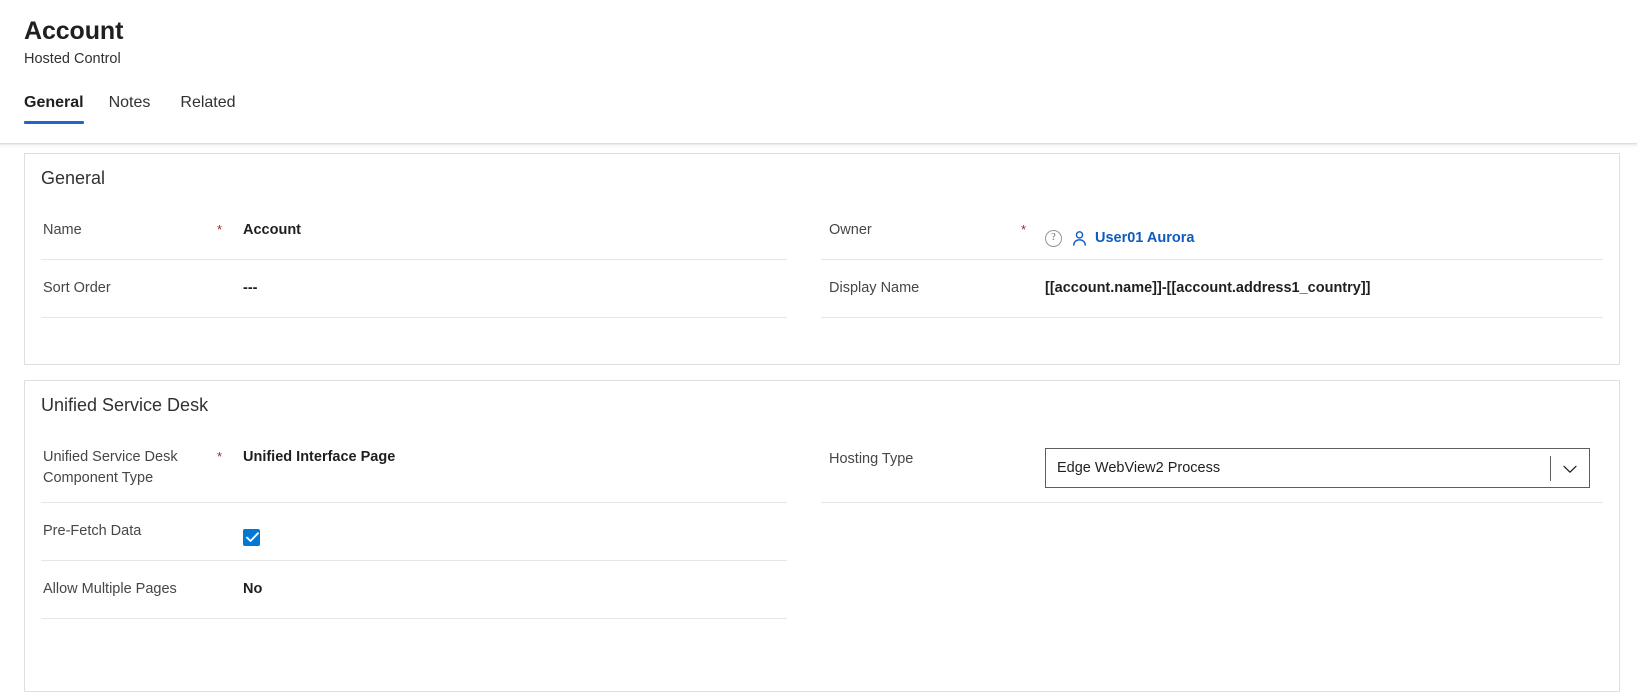  I want to click on required-indicator-hosting-type, so click(1033, 441).